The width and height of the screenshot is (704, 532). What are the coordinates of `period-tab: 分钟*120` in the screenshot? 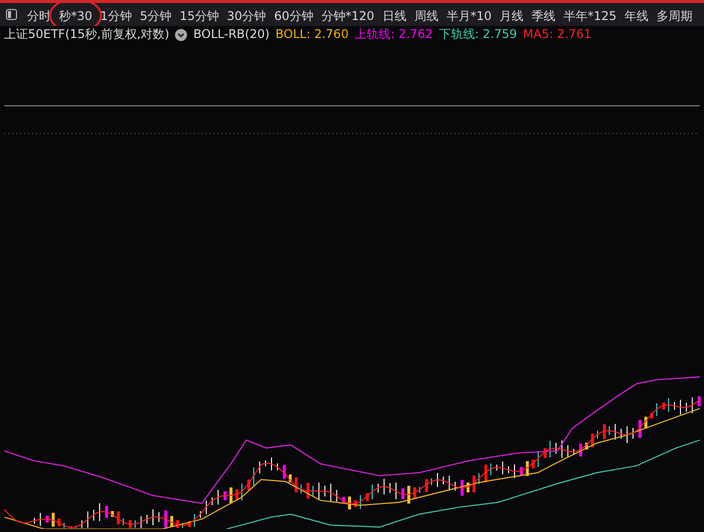 It's located at (347, 16).